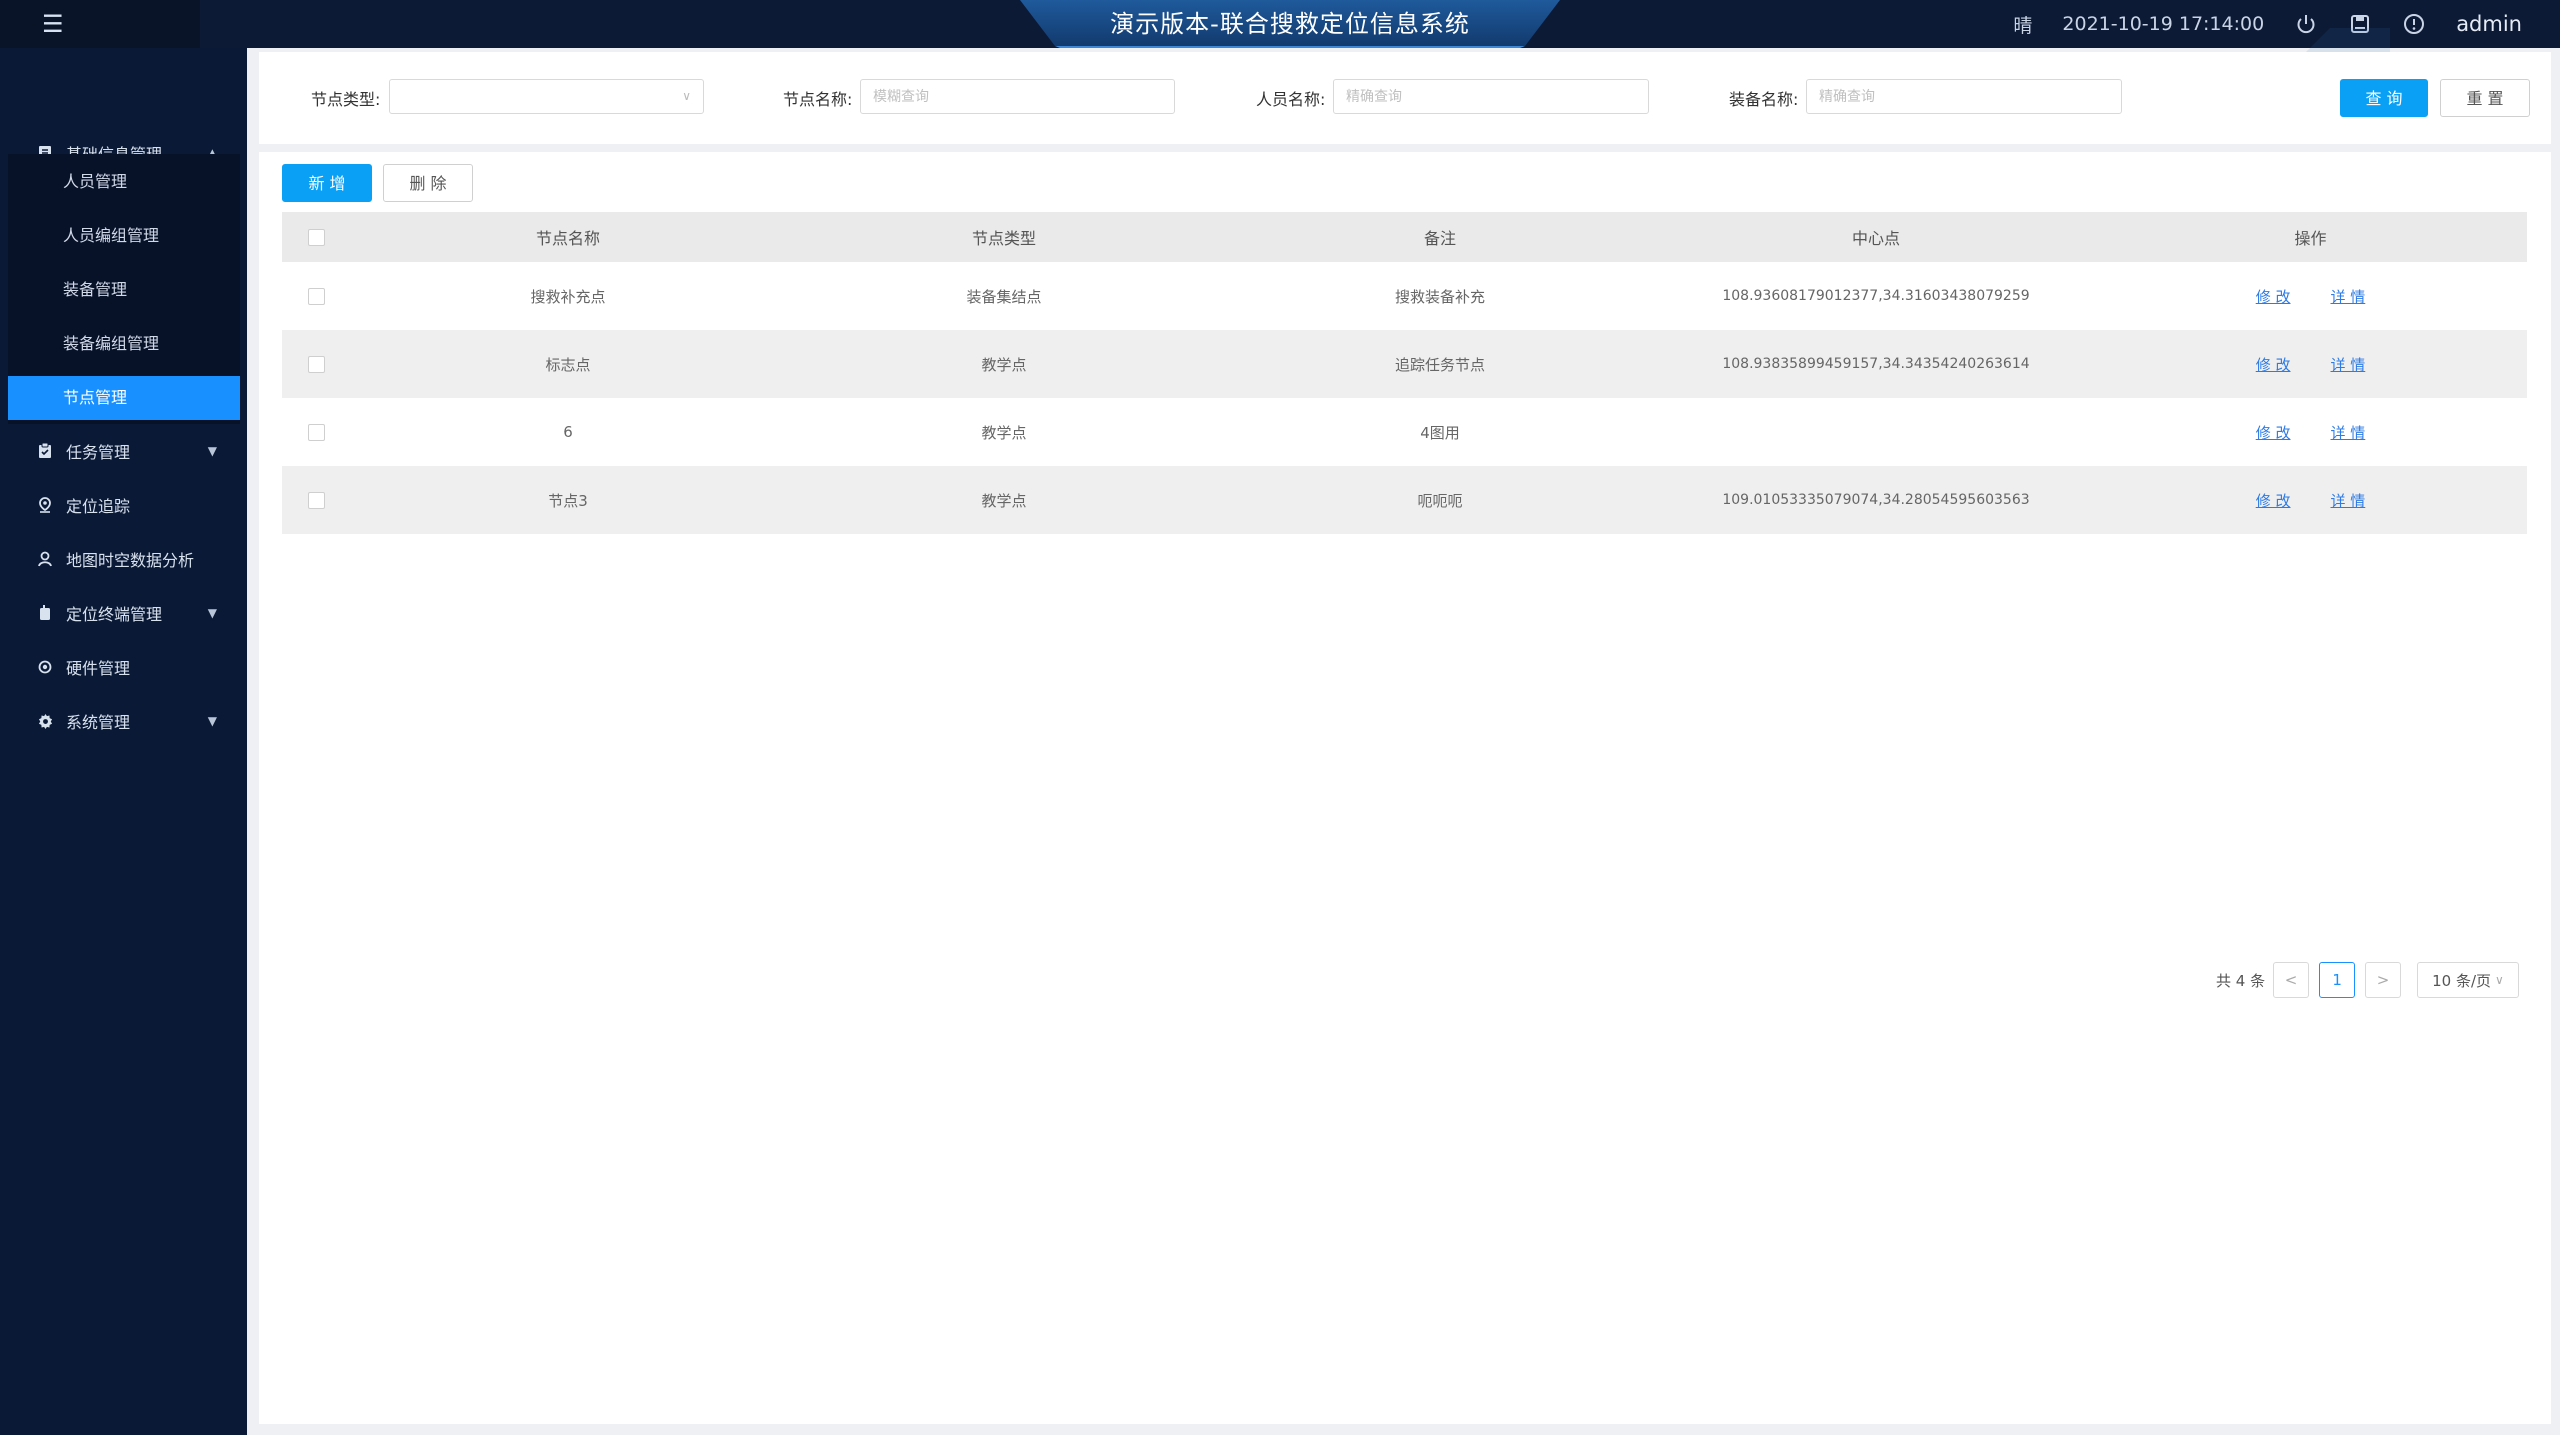 Image resolution: width=2560 pixels, height=1435 pixels. What do you see at coordinates (1404, 237) in the screenshot?
I see `table-header: 节点名称 节点类型 备注 中心点 操作` at bounding box center [1404, 237].